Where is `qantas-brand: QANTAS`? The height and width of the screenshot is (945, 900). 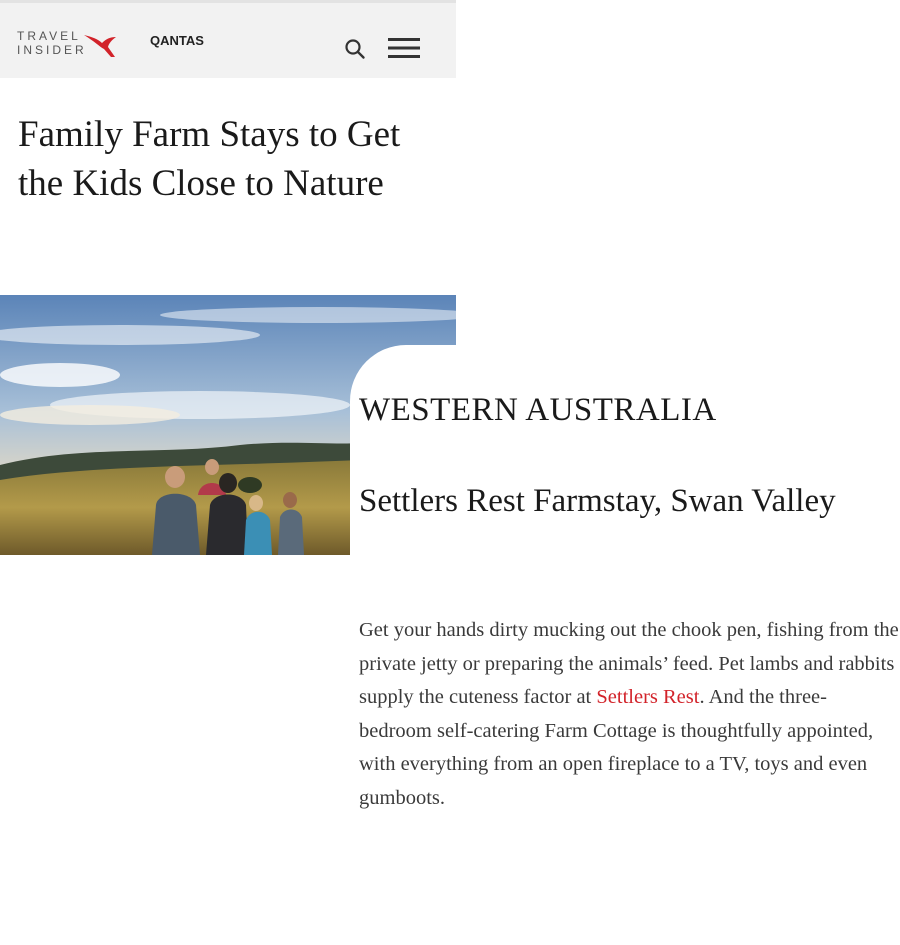 qantas-brand: QANTAS is located at coordinates (177, 40).